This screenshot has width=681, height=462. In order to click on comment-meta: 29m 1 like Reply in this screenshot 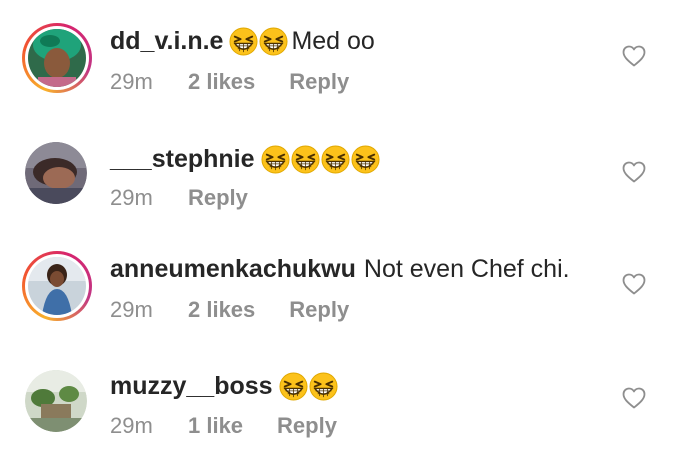, I will do `click(223, 426)`.